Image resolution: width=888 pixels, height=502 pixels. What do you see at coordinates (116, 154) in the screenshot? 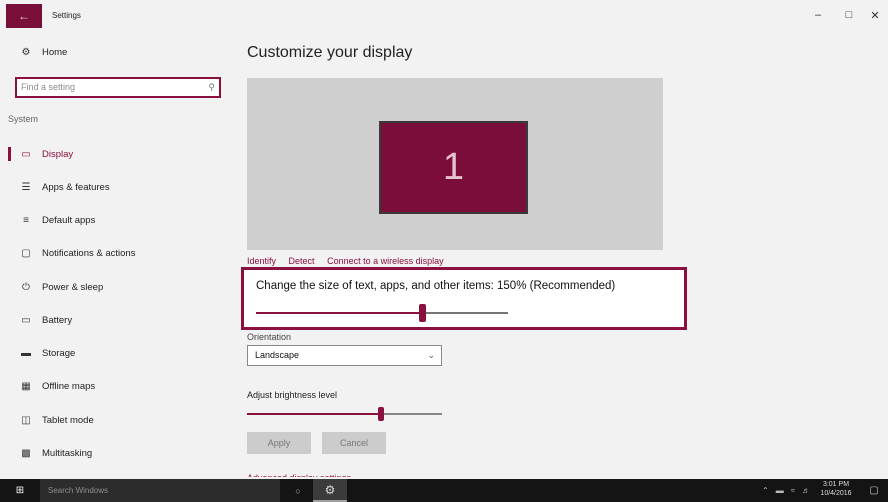
I see `sidebar-item-display: ▭ Display` at bounding box center [116, 154].